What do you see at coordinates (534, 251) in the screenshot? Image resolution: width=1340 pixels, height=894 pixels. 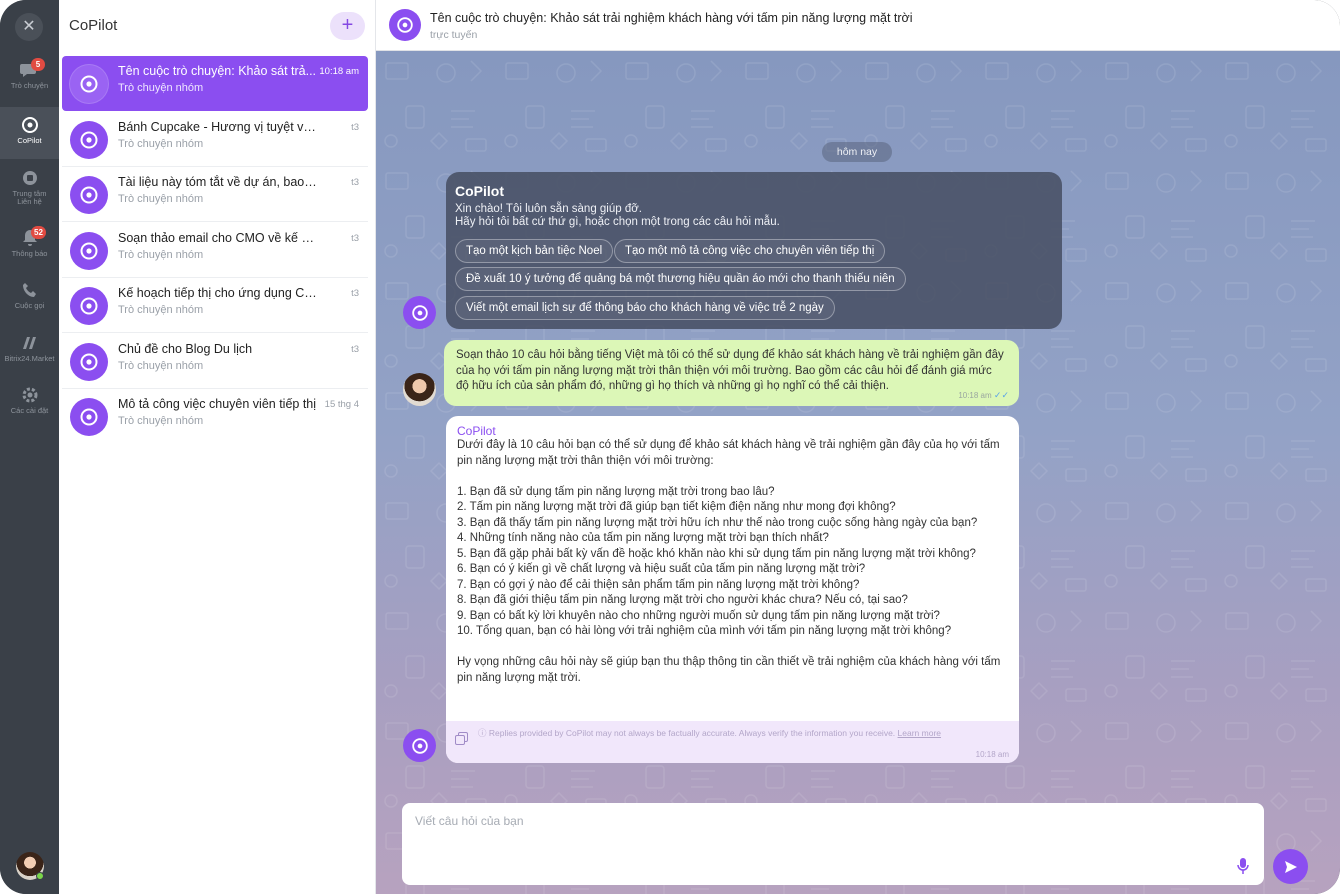 I see `prompt-chip: Tạo một kịch bản tiệc Noel` at bounding box center [534, 251].